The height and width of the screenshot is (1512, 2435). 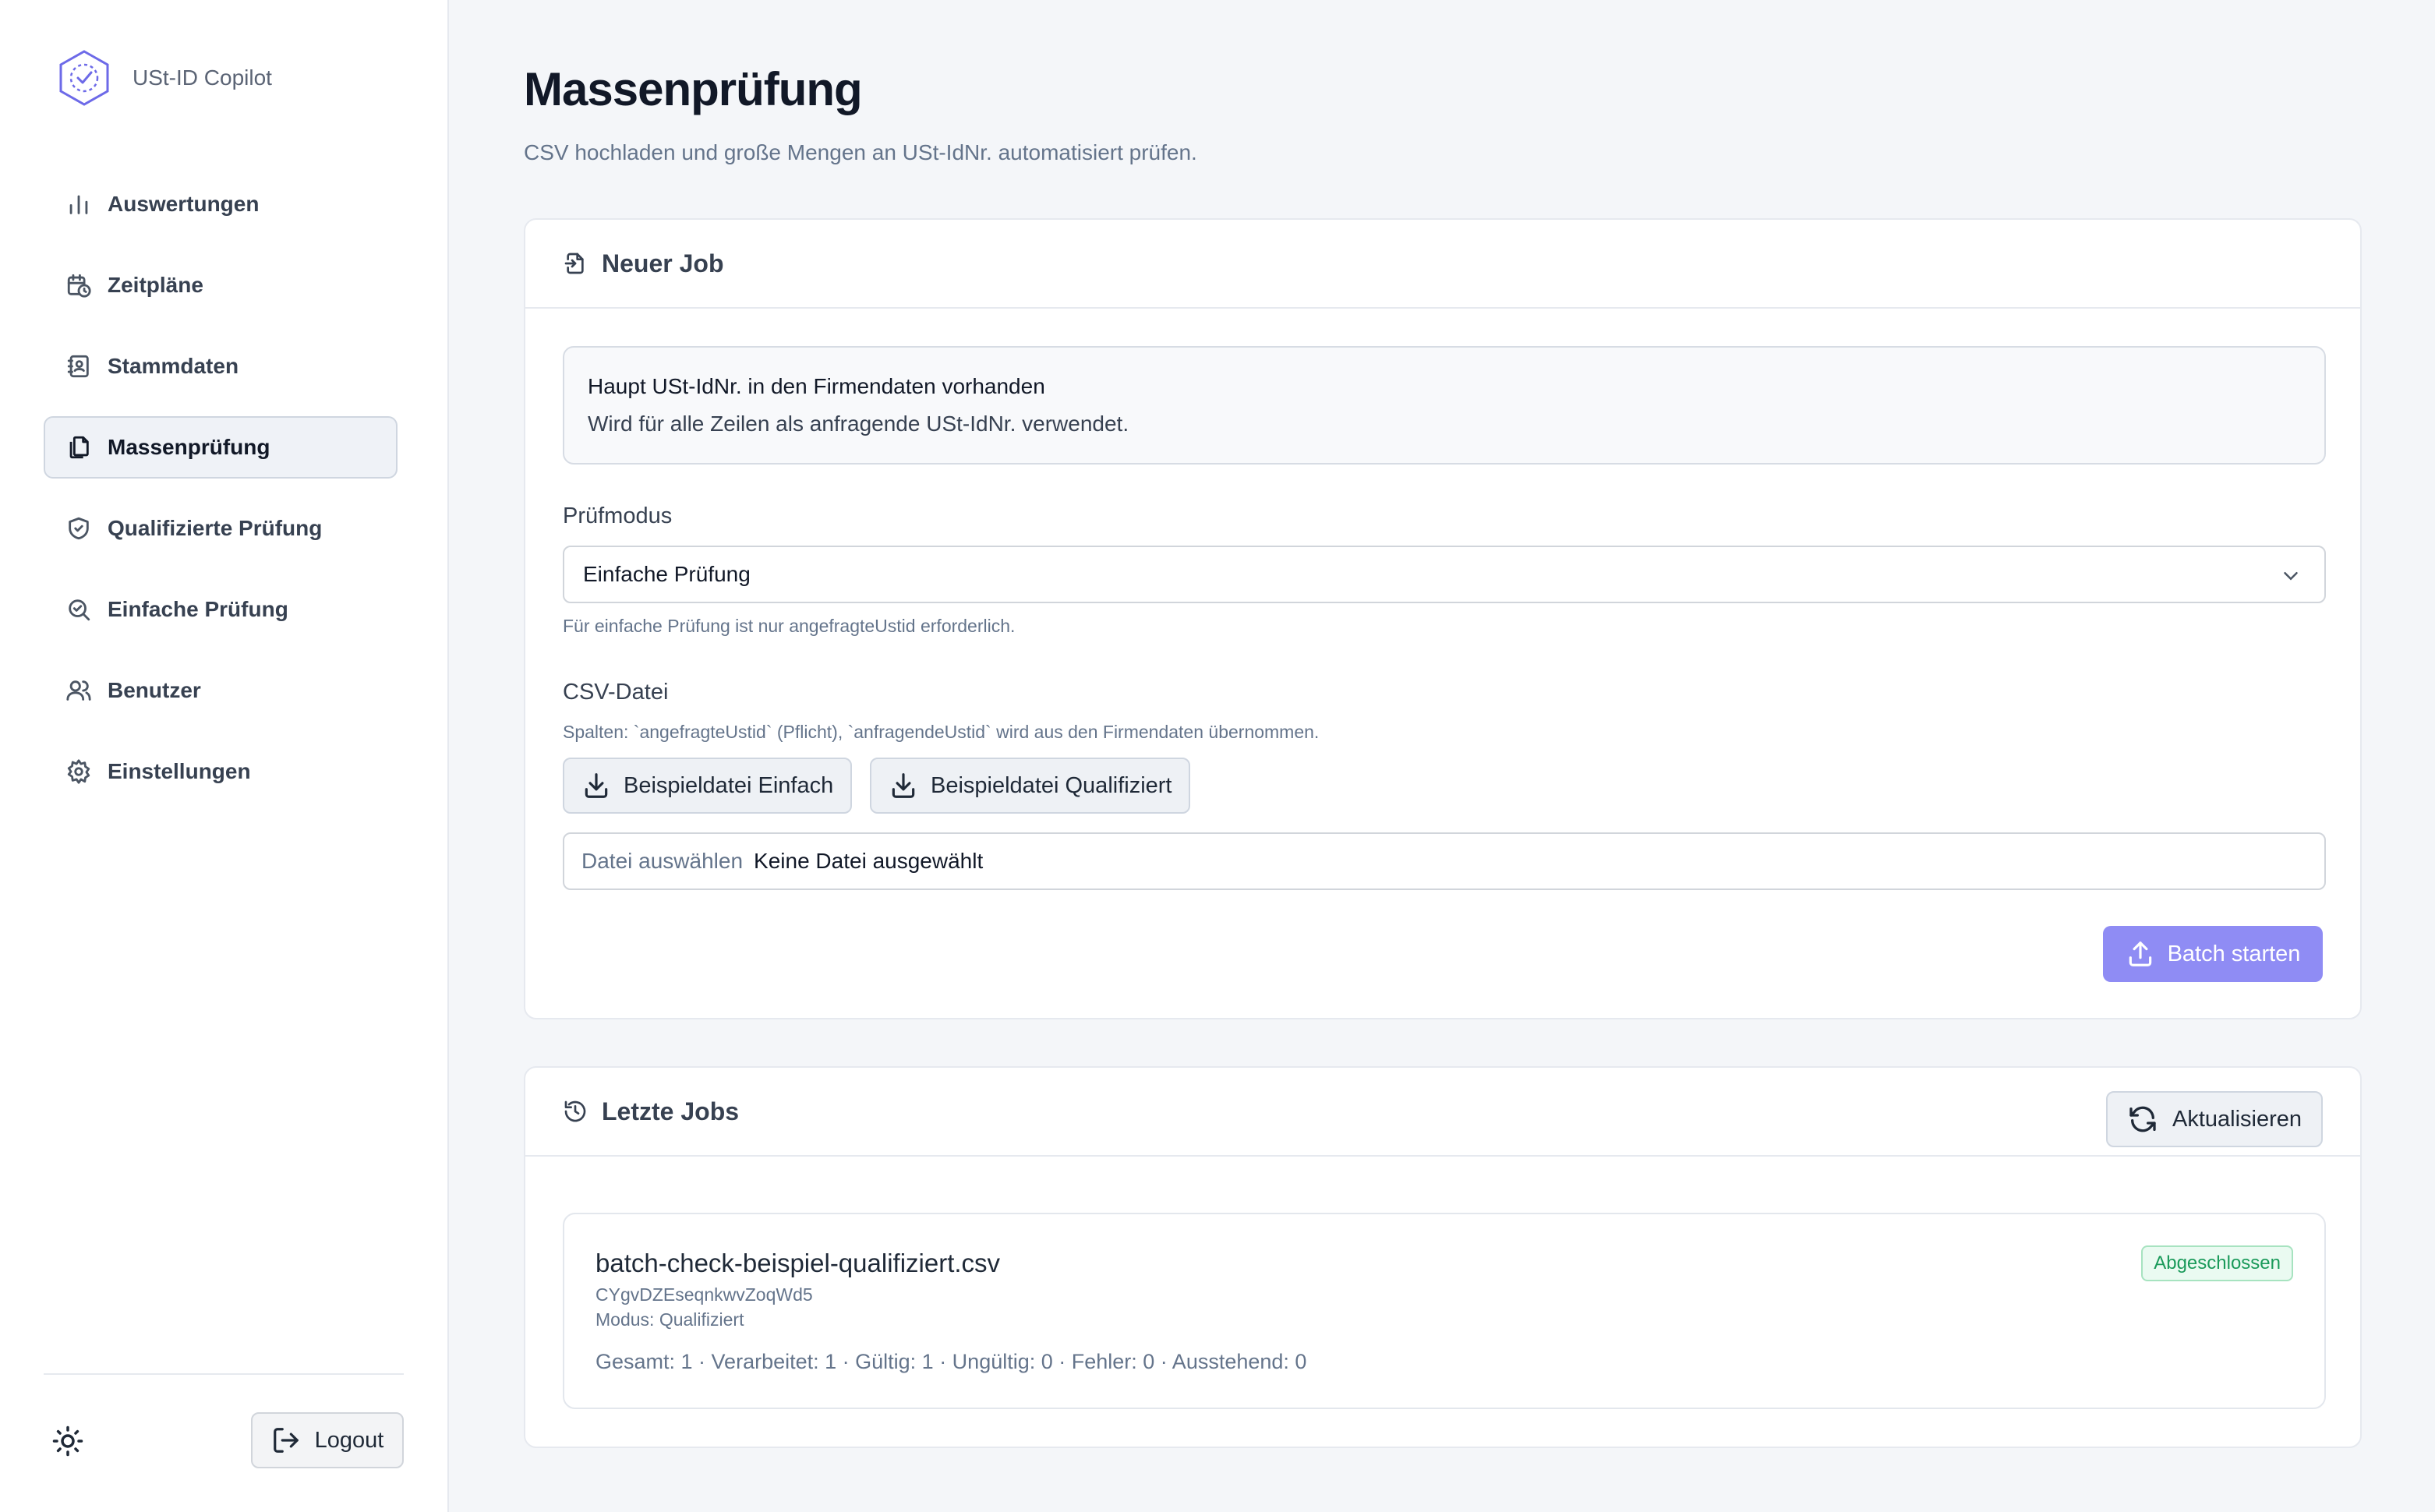 What do you see at coordinates (2217, 1263) in the screenshot?
I see `status-badge: Abgeschlossen` at bounding box center [2217, 1263].